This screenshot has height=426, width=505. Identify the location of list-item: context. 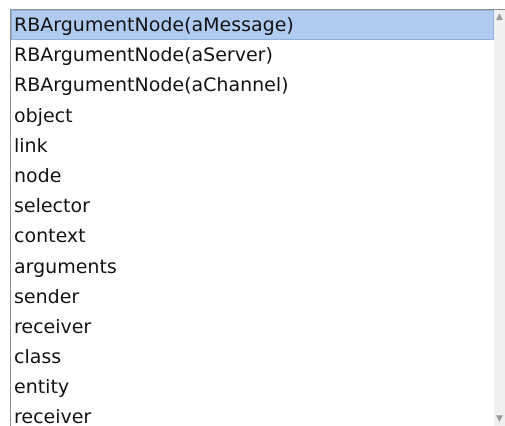
(252, 236).